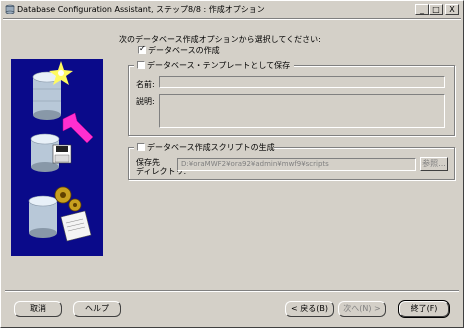 This screenshot has width=464, height=328. Describe the element at coordinates (255, 164) in the screenshot. I see `scripts-directory-value: D:¥oraMWF2¥ora92¥admin¥mwf9¥scripts` at that location.